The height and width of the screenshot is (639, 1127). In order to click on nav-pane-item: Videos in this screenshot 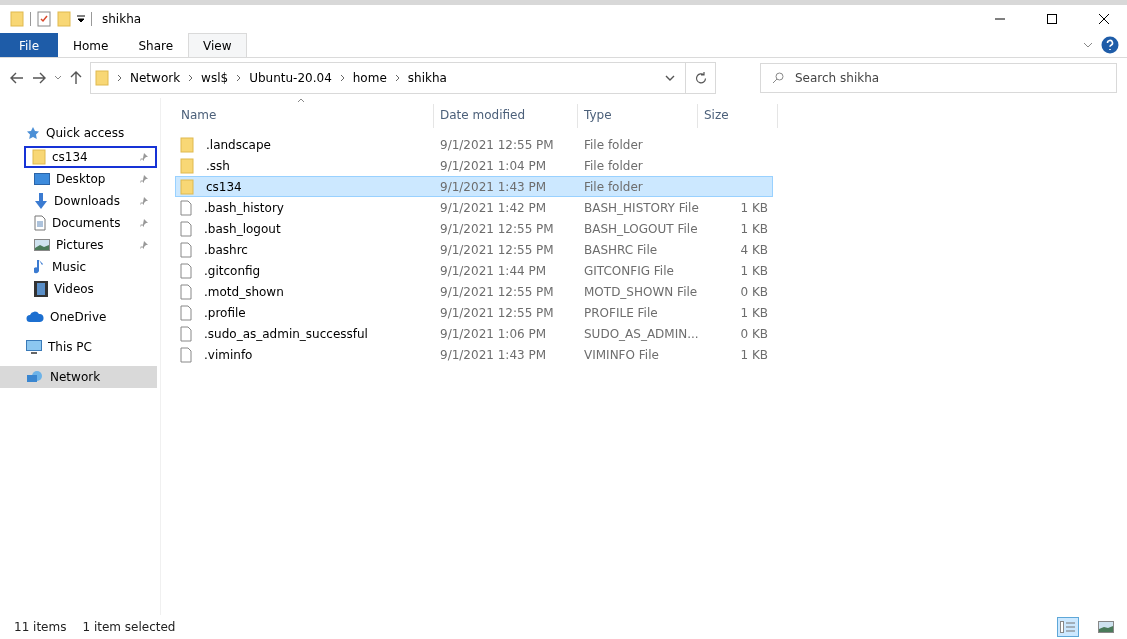, I will do `click(78, 289)`.